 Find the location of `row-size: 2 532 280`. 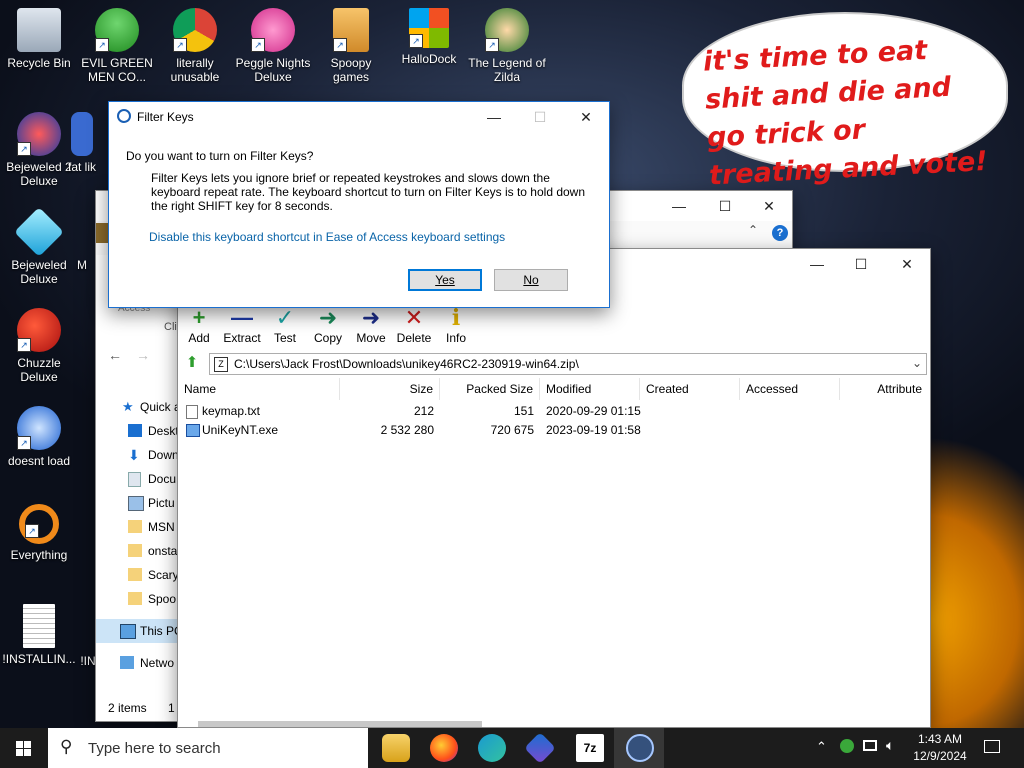

row-size: 2 532 280 is located at coordinates (407, 430).